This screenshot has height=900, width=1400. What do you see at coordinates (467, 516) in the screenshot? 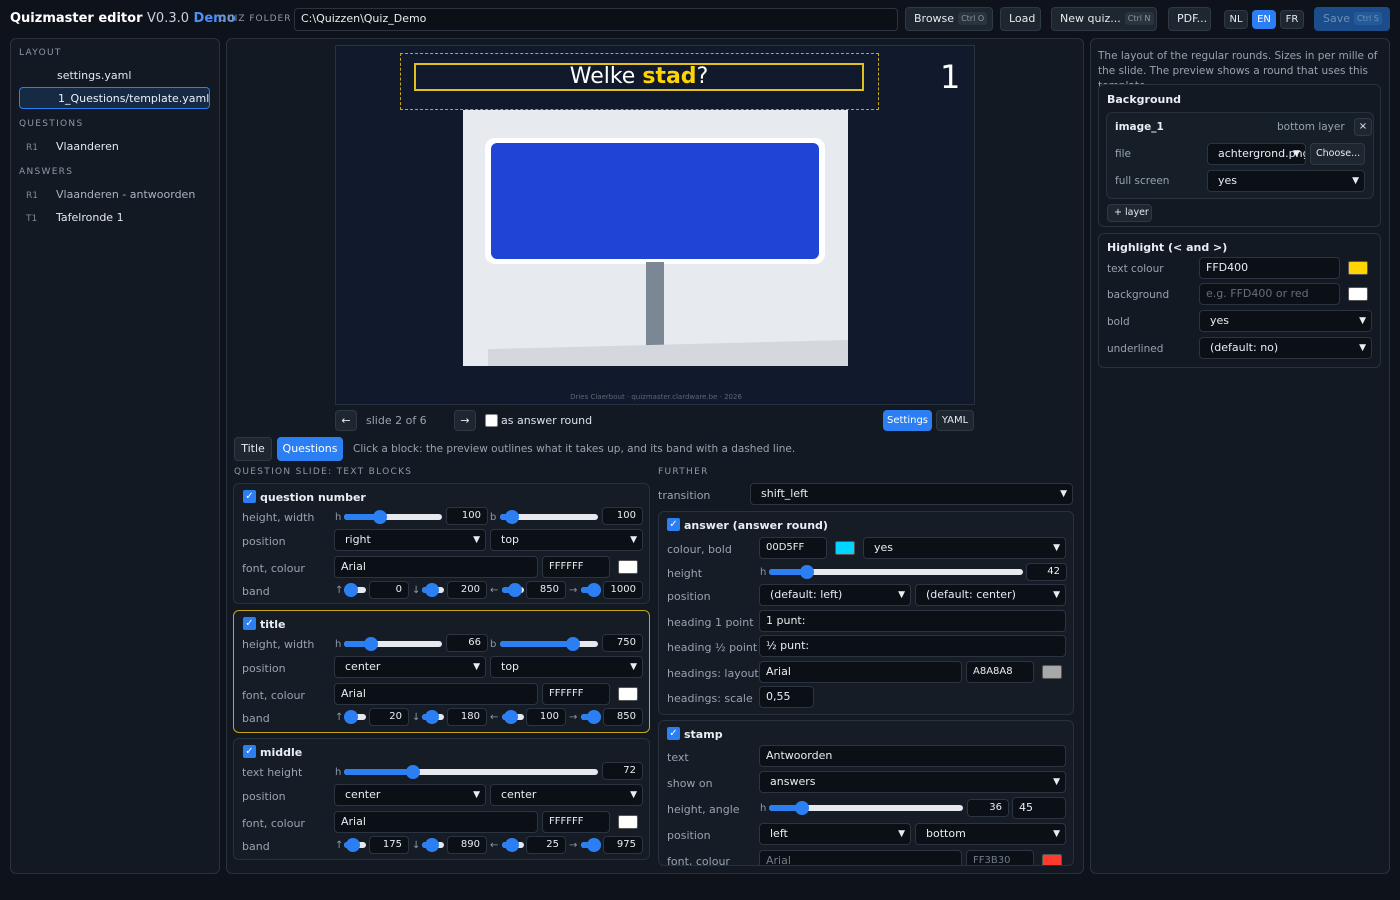
I see `height-input: 100` at bounding box center [467, 516].